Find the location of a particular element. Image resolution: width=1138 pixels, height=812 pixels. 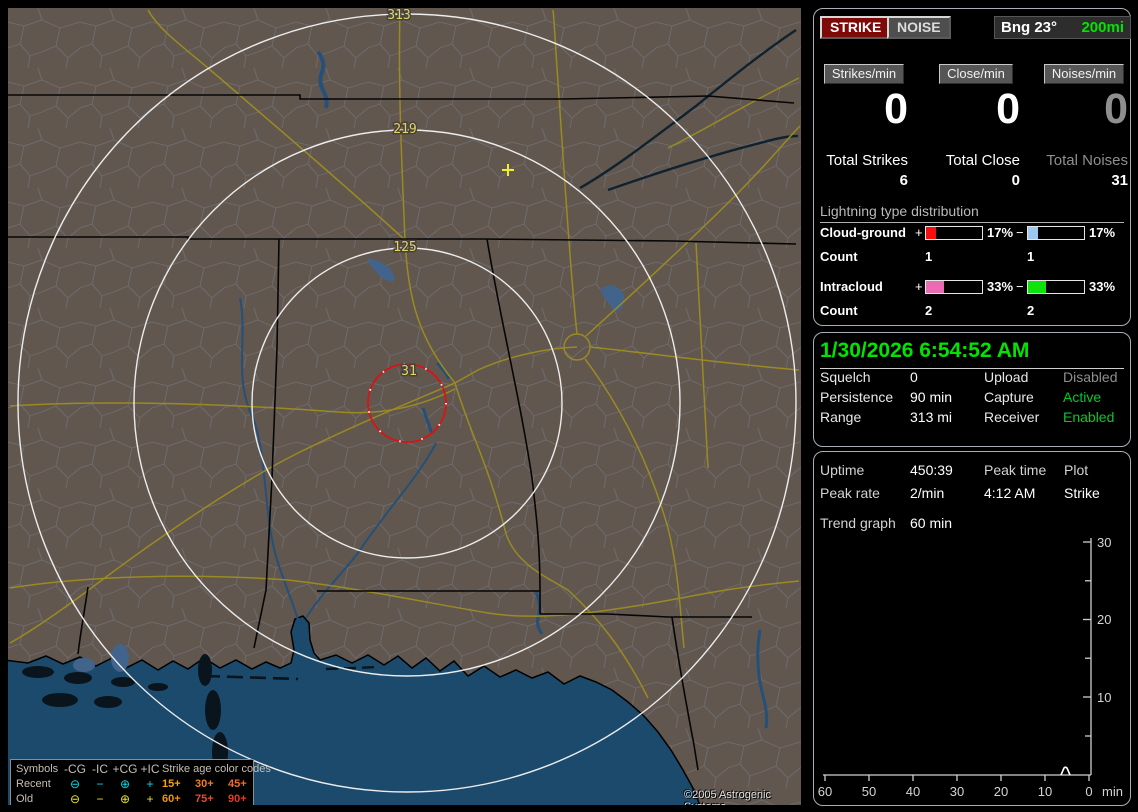

squelch-label: Squelch is located at coordinates (845, 377).